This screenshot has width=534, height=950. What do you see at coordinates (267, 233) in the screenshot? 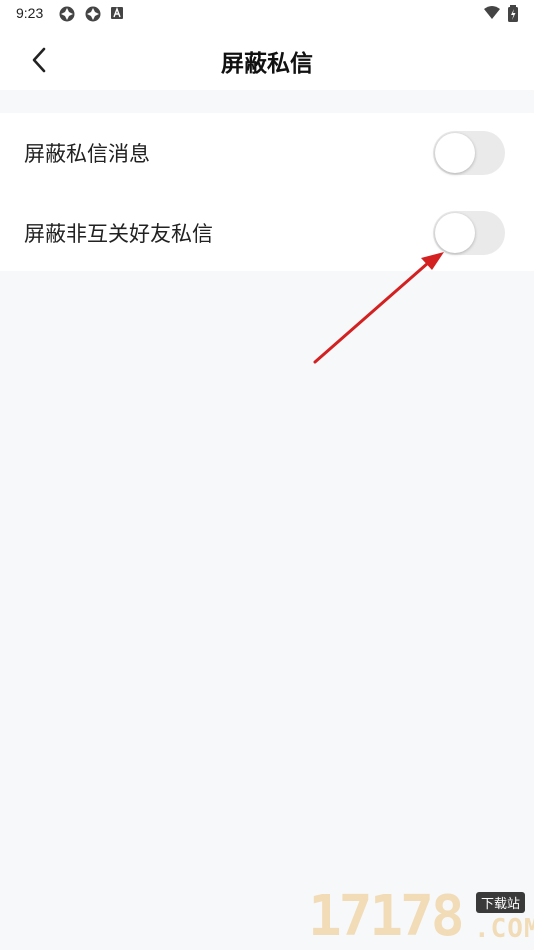
I see `setting-row-block-non-mutual: 屏蔽非互关好友私信` at bounding box center [267, 233].